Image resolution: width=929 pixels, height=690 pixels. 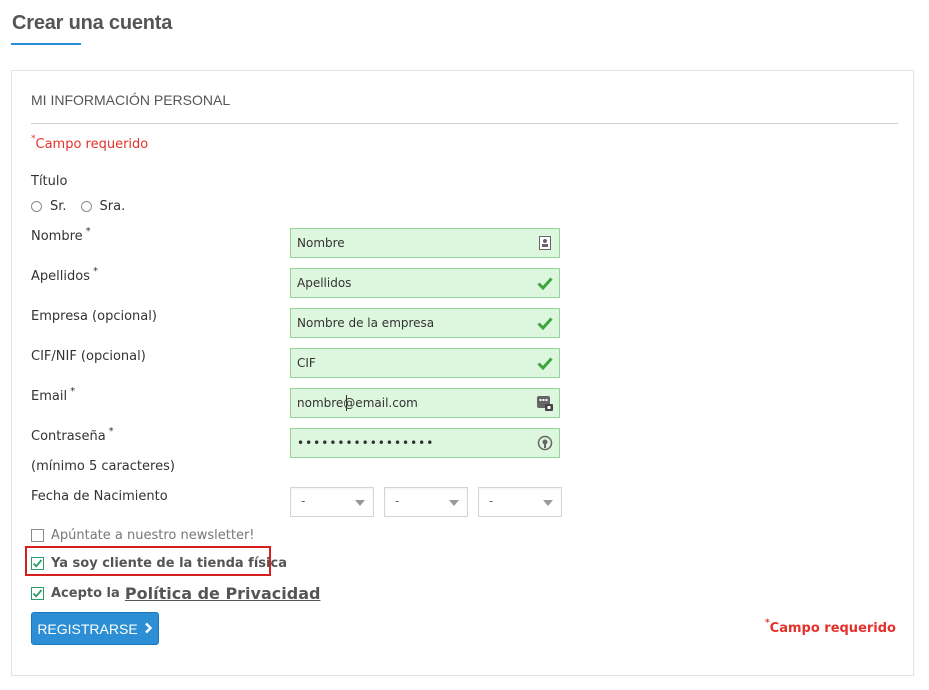 I want to click on nombre-label-text: Nombre, so click(x=57, y=236).